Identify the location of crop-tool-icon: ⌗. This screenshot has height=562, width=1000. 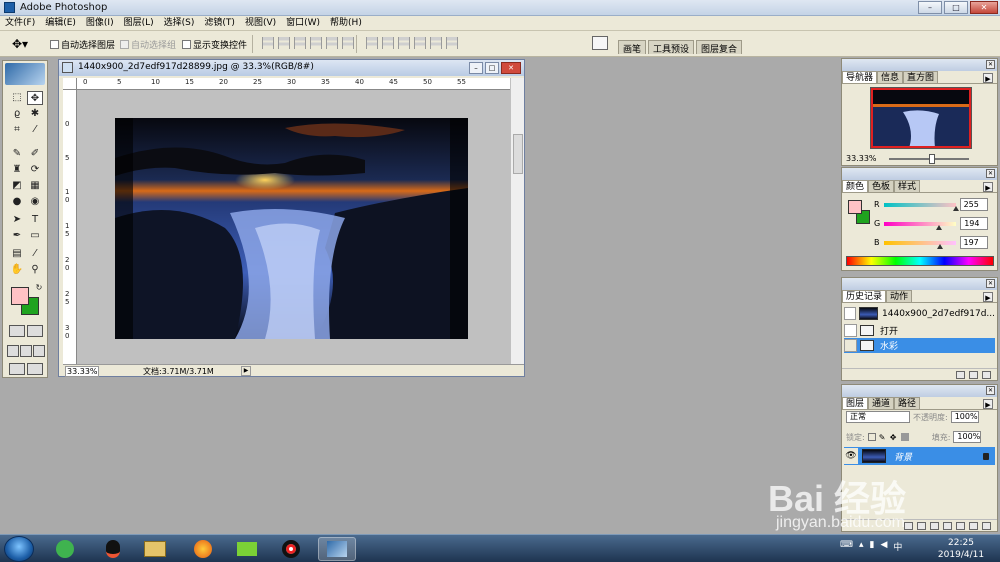
(17, 130).